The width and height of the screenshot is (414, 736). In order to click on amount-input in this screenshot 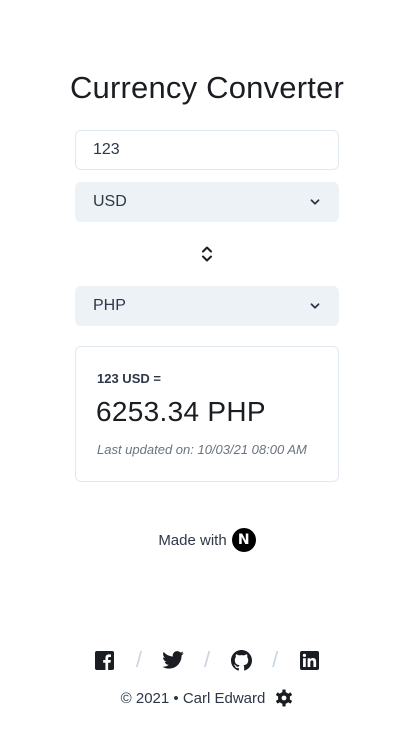, I will do `click(207, 150)`.